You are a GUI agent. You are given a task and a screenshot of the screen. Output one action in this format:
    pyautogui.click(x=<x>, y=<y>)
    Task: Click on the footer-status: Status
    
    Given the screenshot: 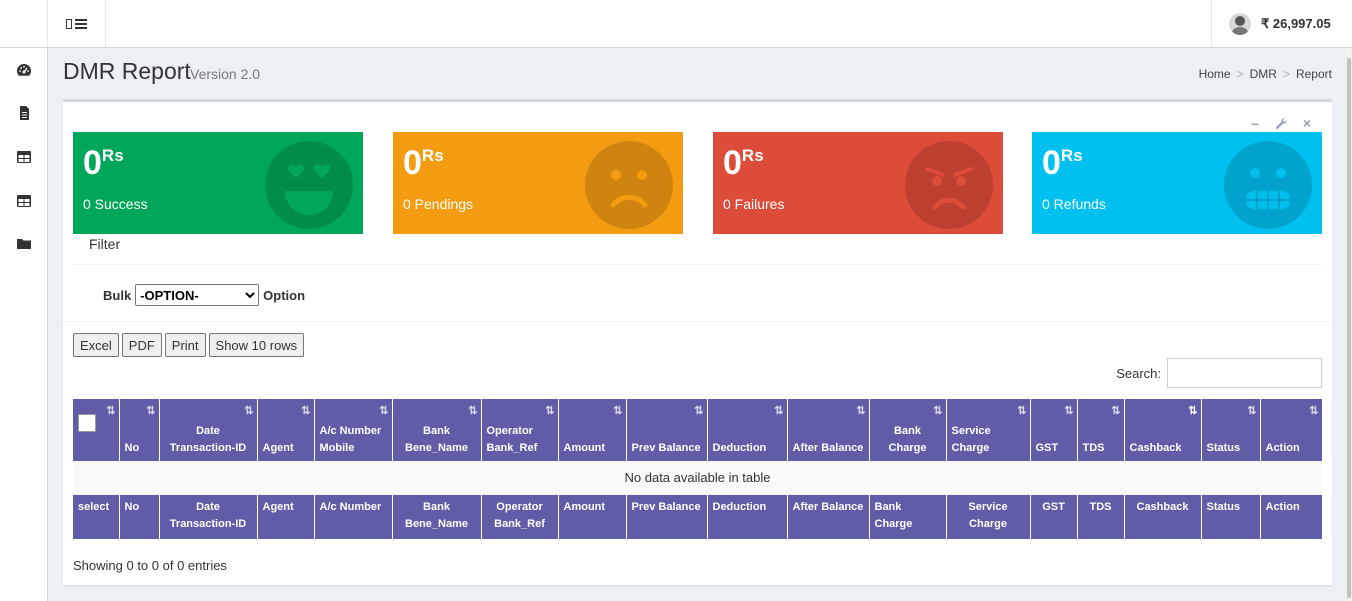 What is the action you would take?
    pyautogui.click(x=1231, y=516)
    